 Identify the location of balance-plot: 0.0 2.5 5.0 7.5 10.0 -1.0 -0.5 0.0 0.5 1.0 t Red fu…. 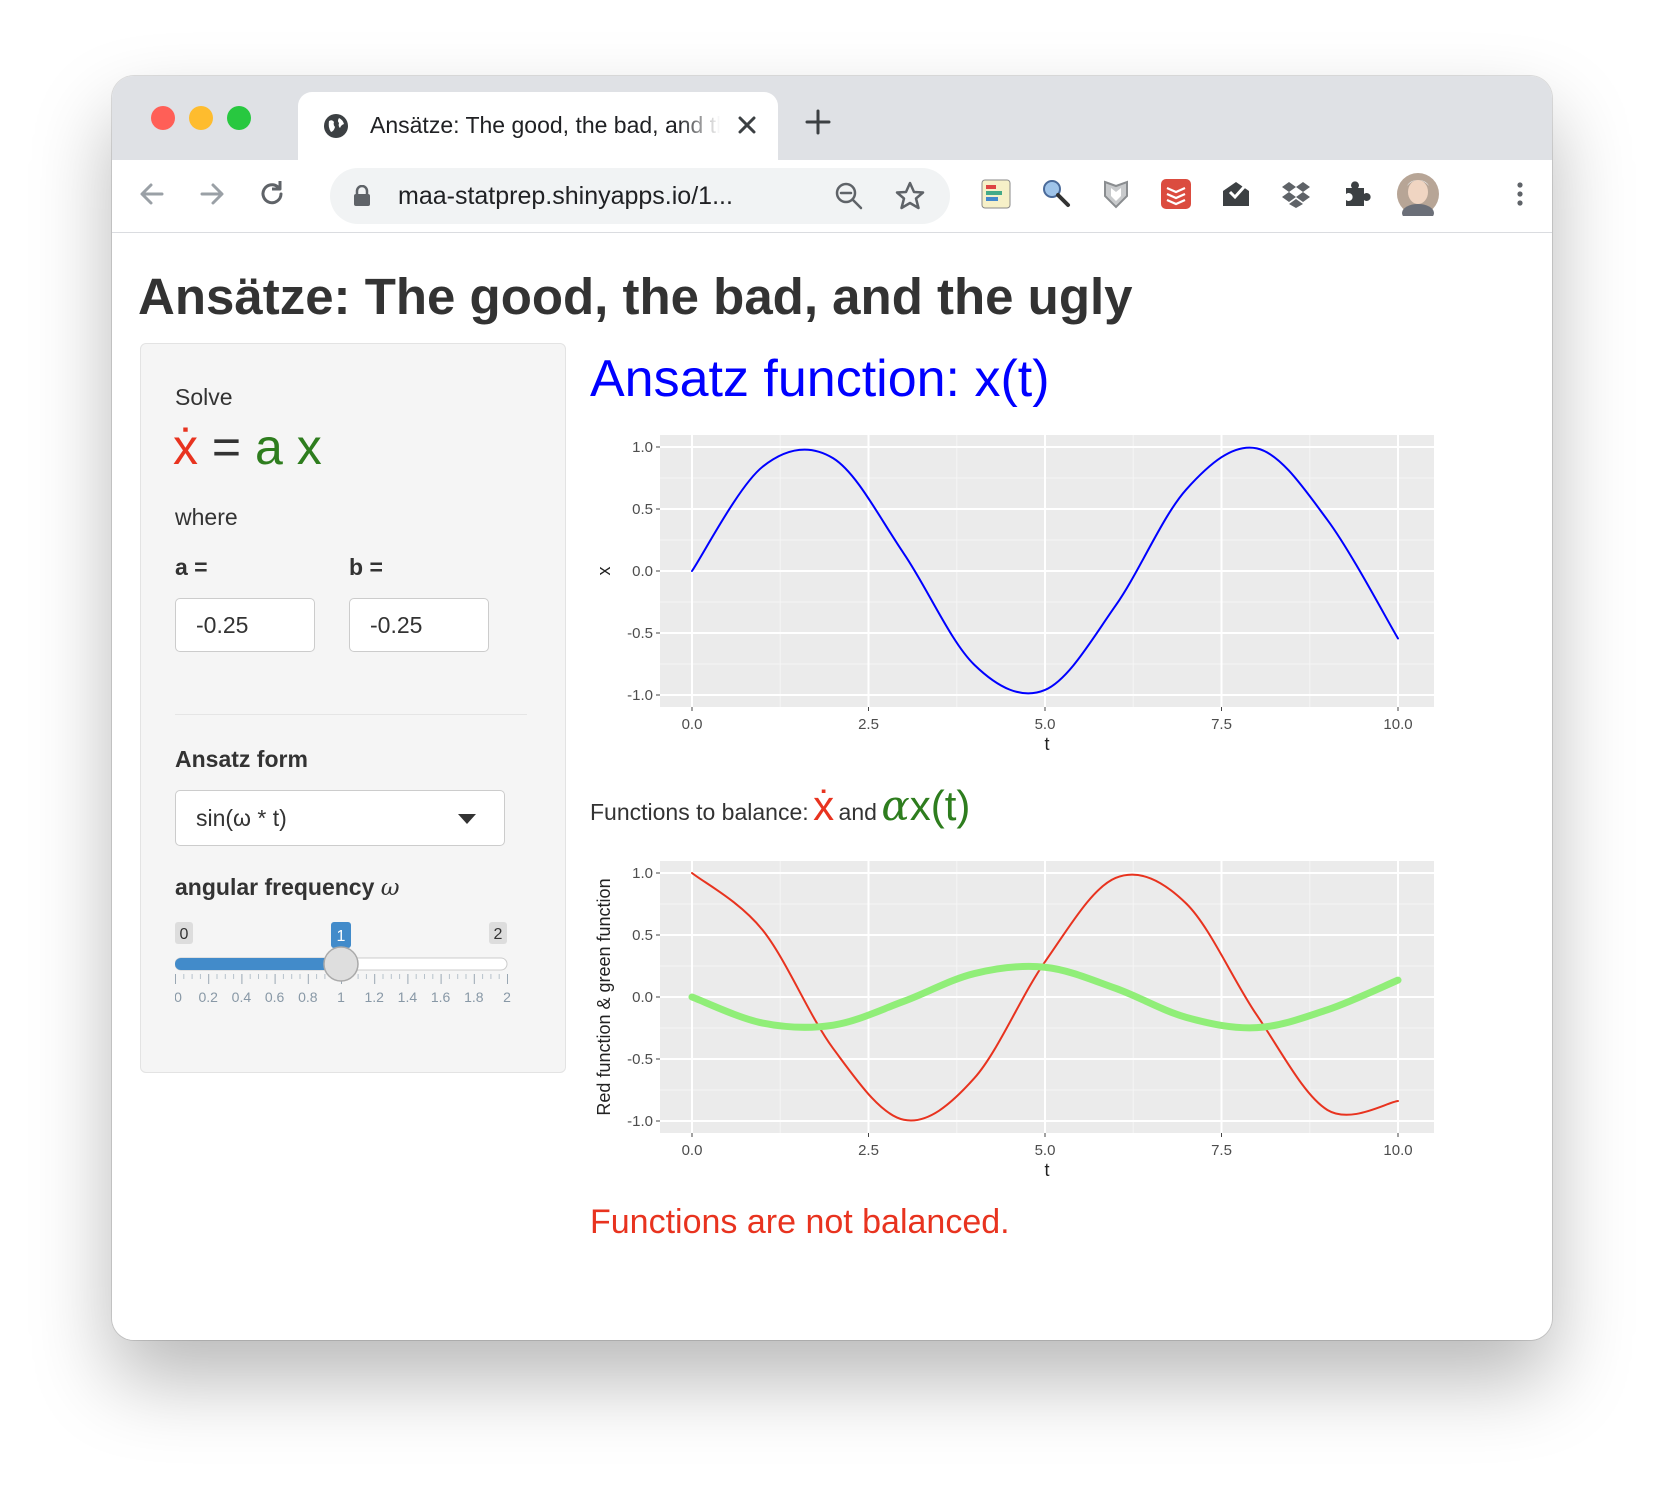
(1014, 1020).